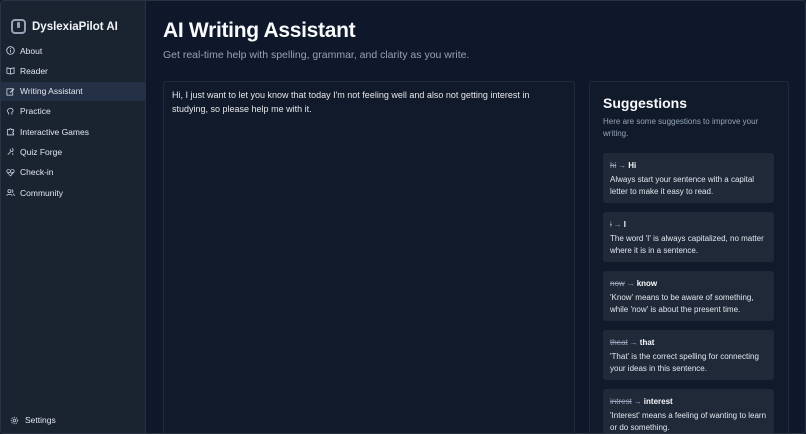 This screenshot has height=434, width=806. Describe the element at coordinates (35, 111) in the screenshot. I see `sidebar-item-label: Practice` at that location.